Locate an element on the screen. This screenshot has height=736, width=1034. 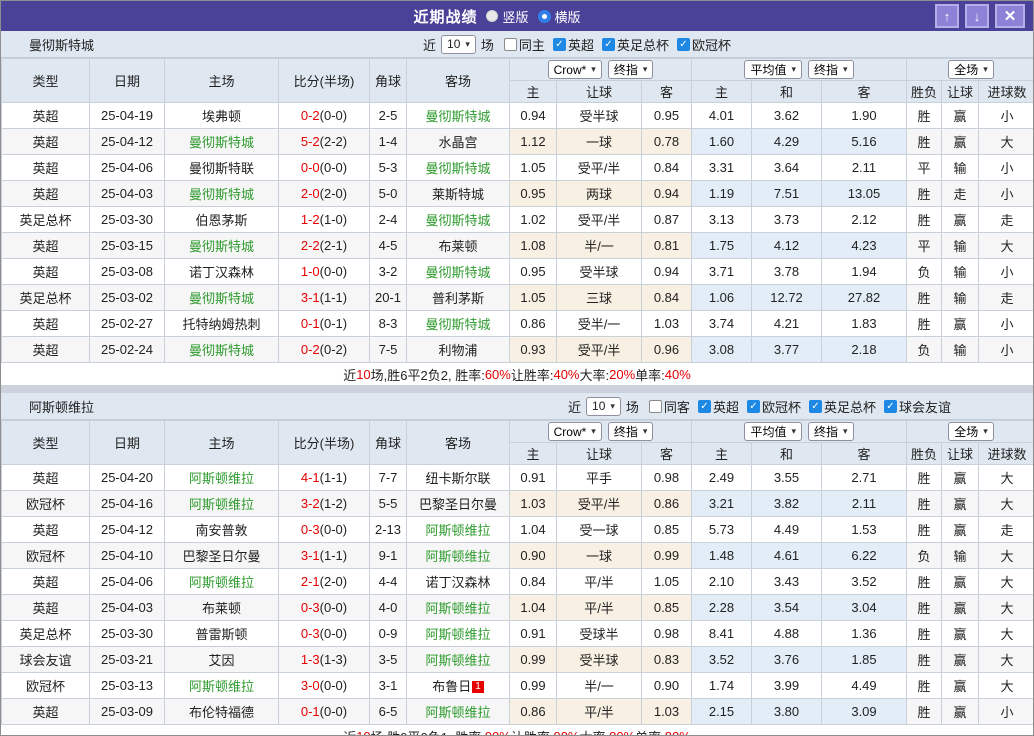
result-cell: 胜 is located at coordinates (924, 633).